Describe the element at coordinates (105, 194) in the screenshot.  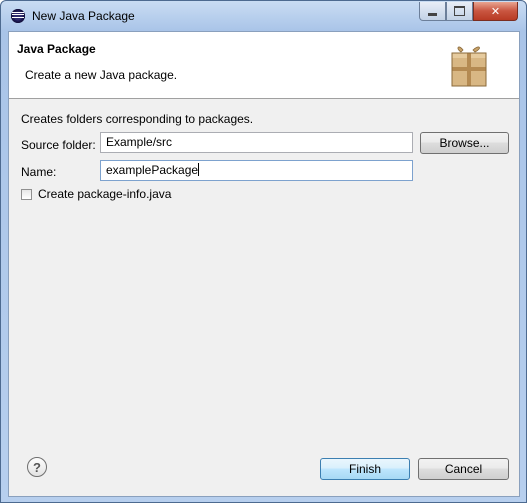
I see `package-info-label: Create package-info.java` at that location.